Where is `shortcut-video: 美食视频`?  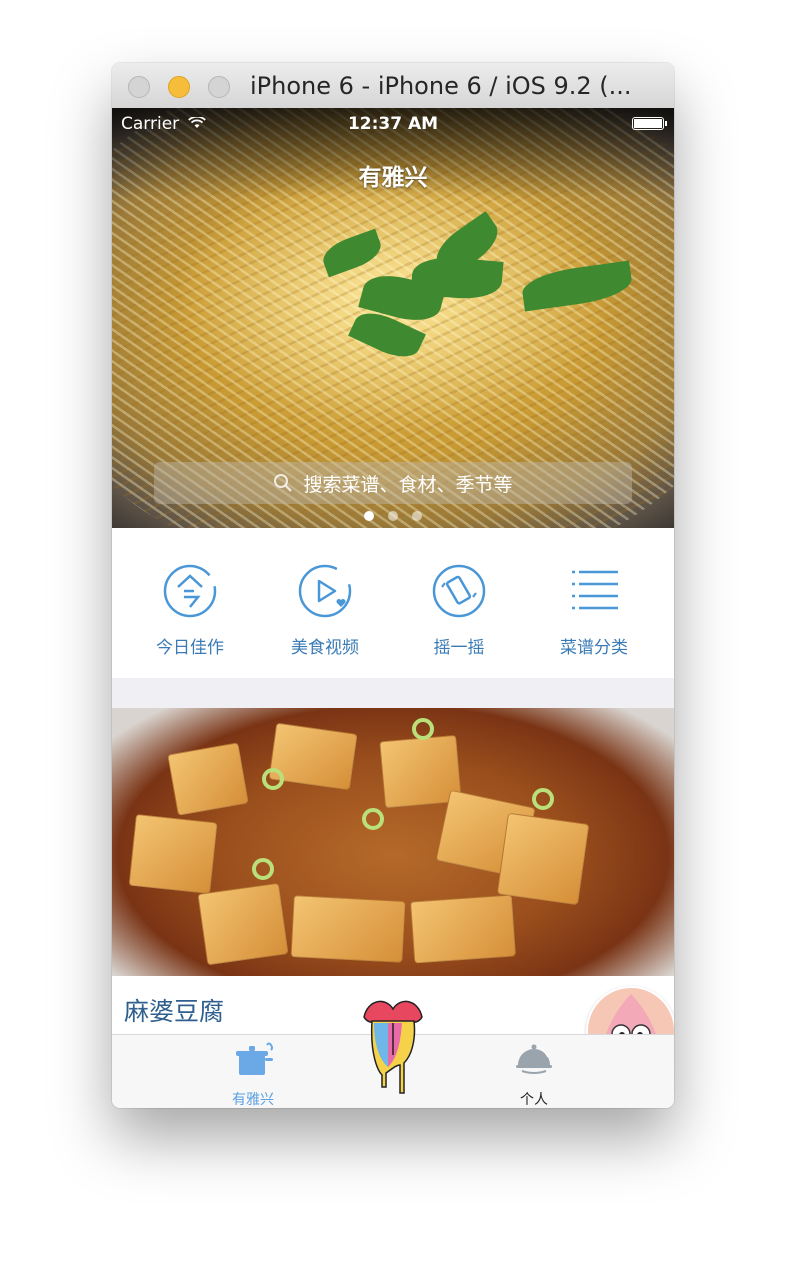 shortcut-video: 美食视频 is located at coordinates (325, 610).